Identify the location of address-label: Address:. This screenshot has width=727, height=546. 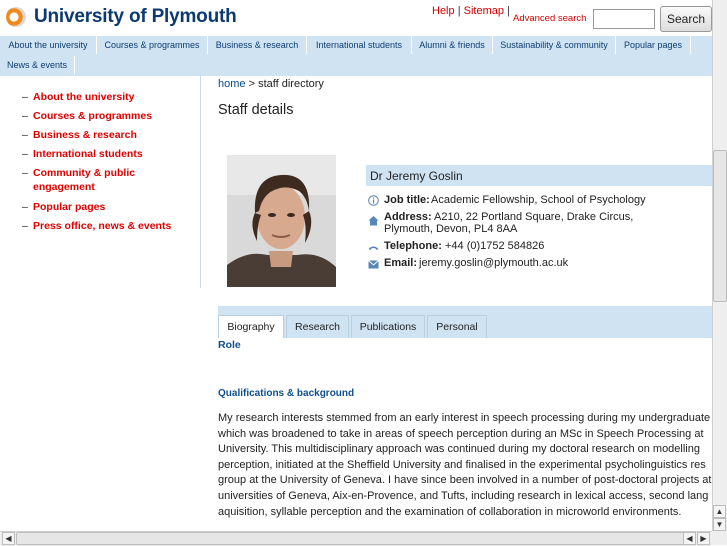
(408, 217).